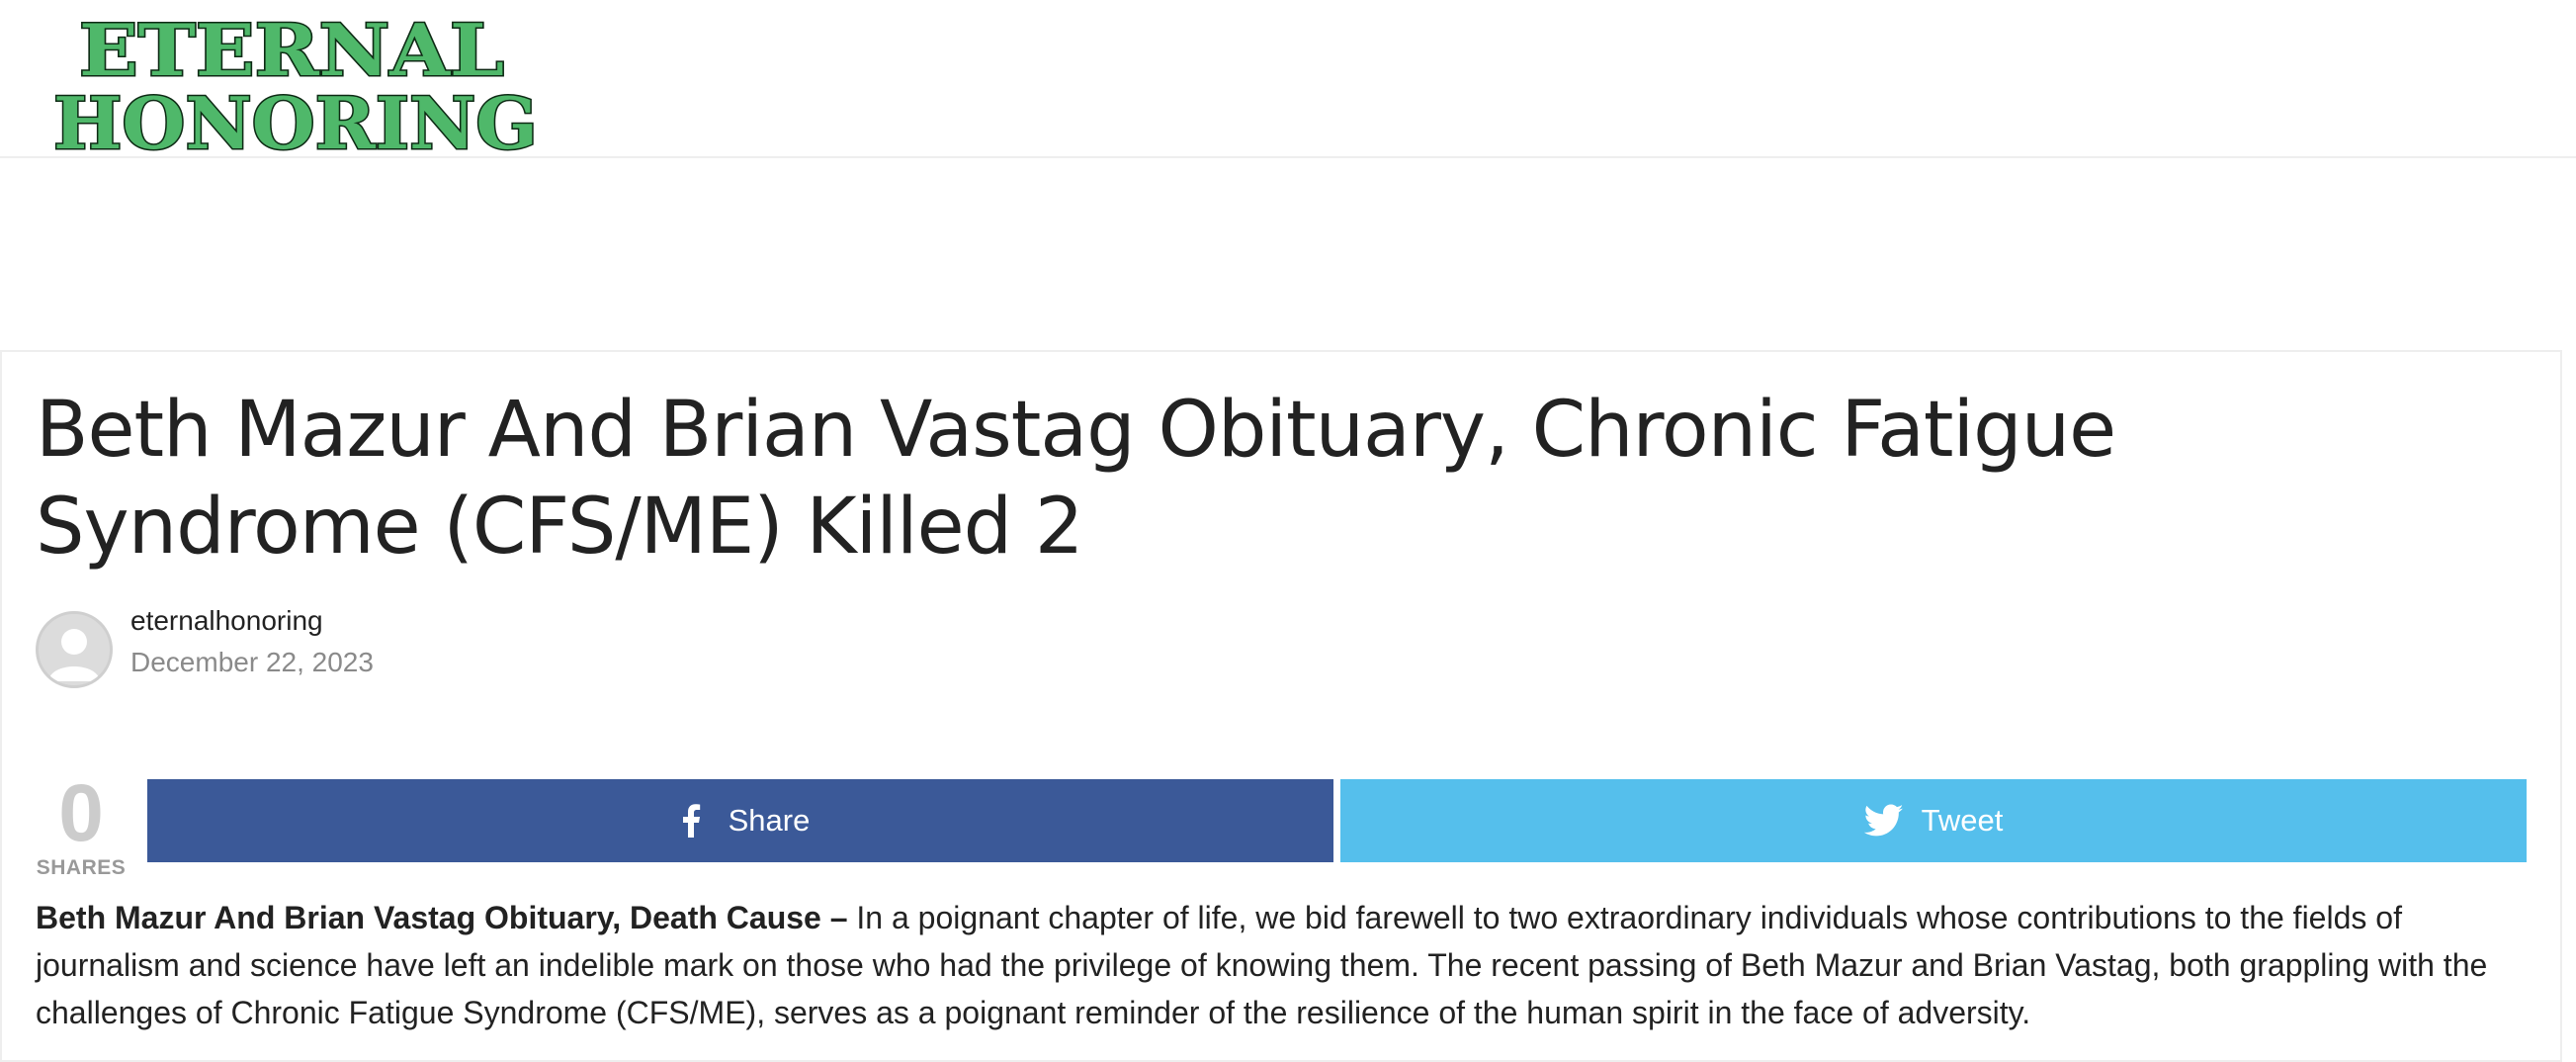 Image resolution: width=2576 pixels, height=1062 pixels. What do you see at coordinates (769, 820) in the screenshot?
I see `facebook-share-label: Share` at bounding box center [769, 820].